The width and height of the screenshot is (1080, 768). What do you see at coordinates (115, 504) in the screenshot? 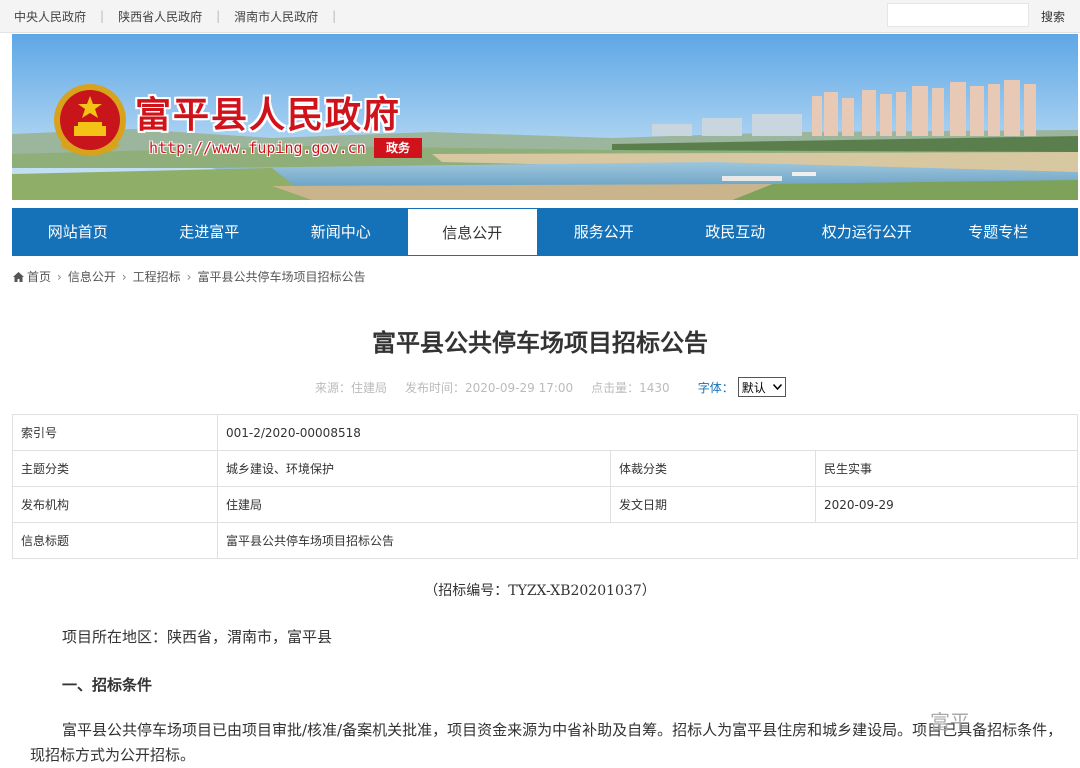
I see `org-label: 发布机构` at bounding box center [115, 504].